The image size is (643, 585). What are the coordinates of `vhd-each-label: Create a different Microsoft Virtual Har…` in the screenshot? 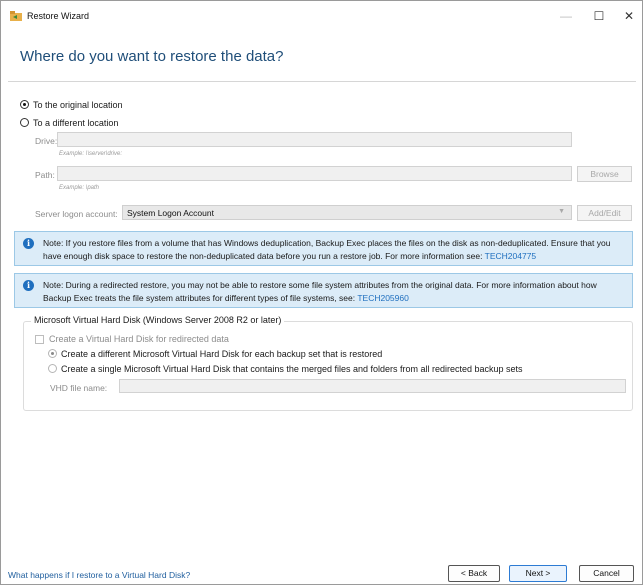 It's located at (222, 353).